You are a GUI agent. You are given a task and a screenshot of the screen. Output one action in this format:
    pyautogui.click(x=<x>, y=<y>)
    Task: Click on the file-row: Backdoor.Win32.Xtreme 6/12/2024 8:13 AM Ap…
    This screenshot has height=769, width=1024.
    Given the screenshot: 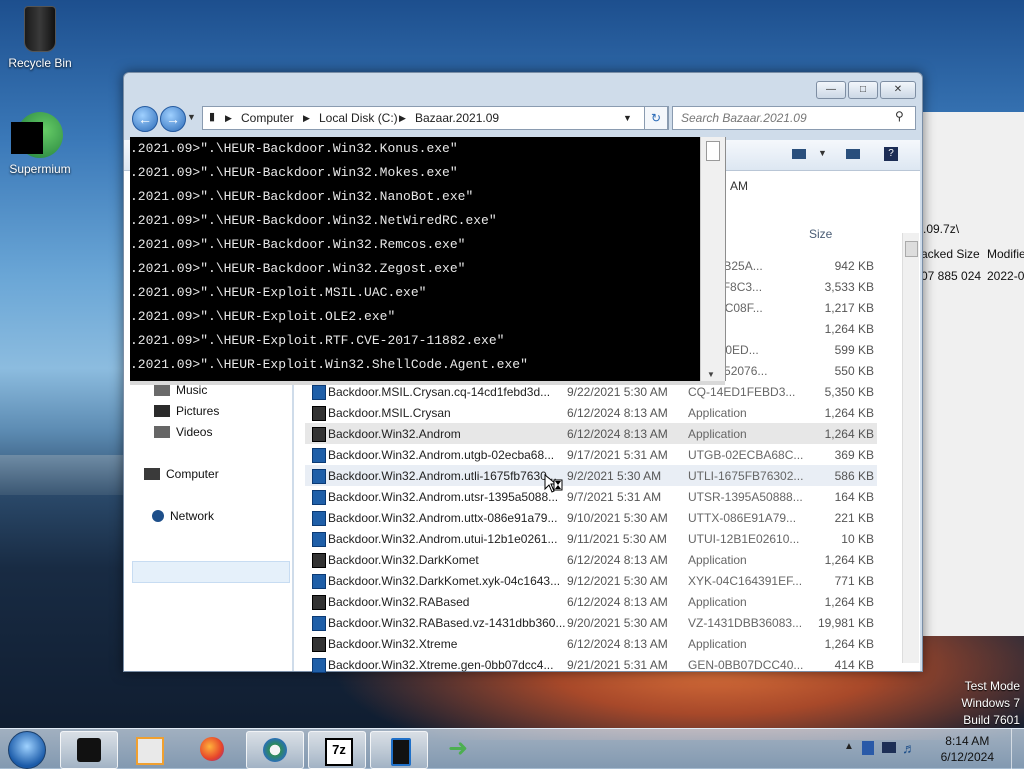 What is the action you would take?
    pyautogui.click(x=591, y=643)
    